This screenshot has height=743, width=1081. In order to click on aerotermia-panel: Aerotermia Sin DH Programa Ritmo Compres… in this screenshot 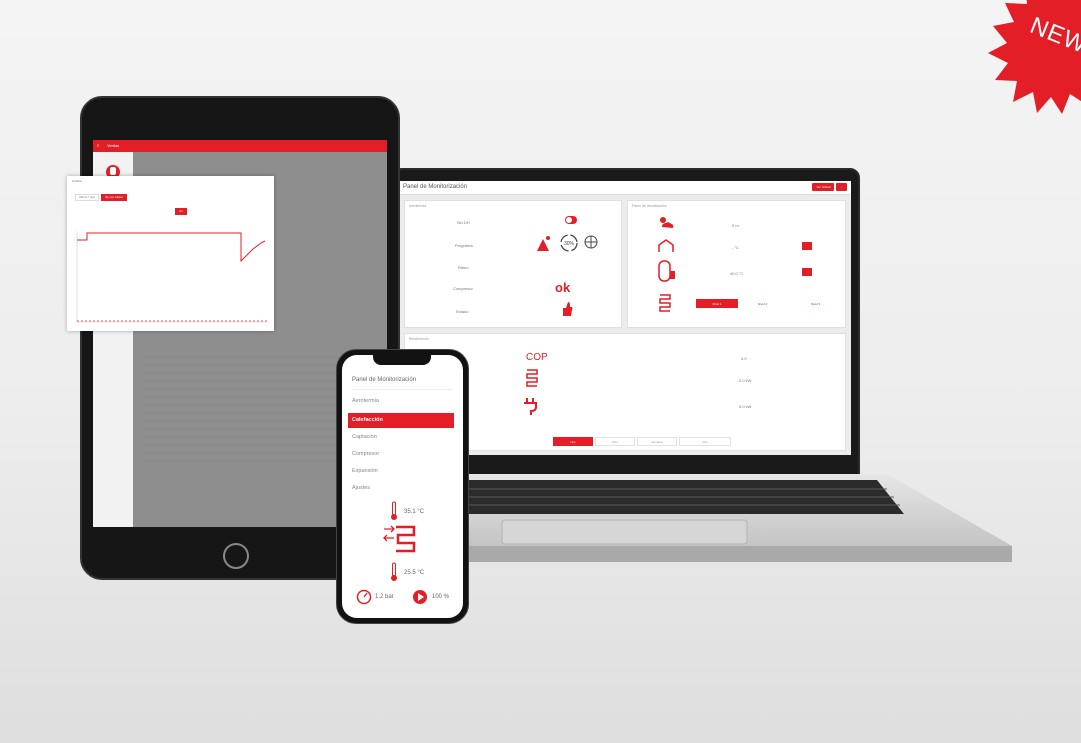, I will do `click(513, 264)`.